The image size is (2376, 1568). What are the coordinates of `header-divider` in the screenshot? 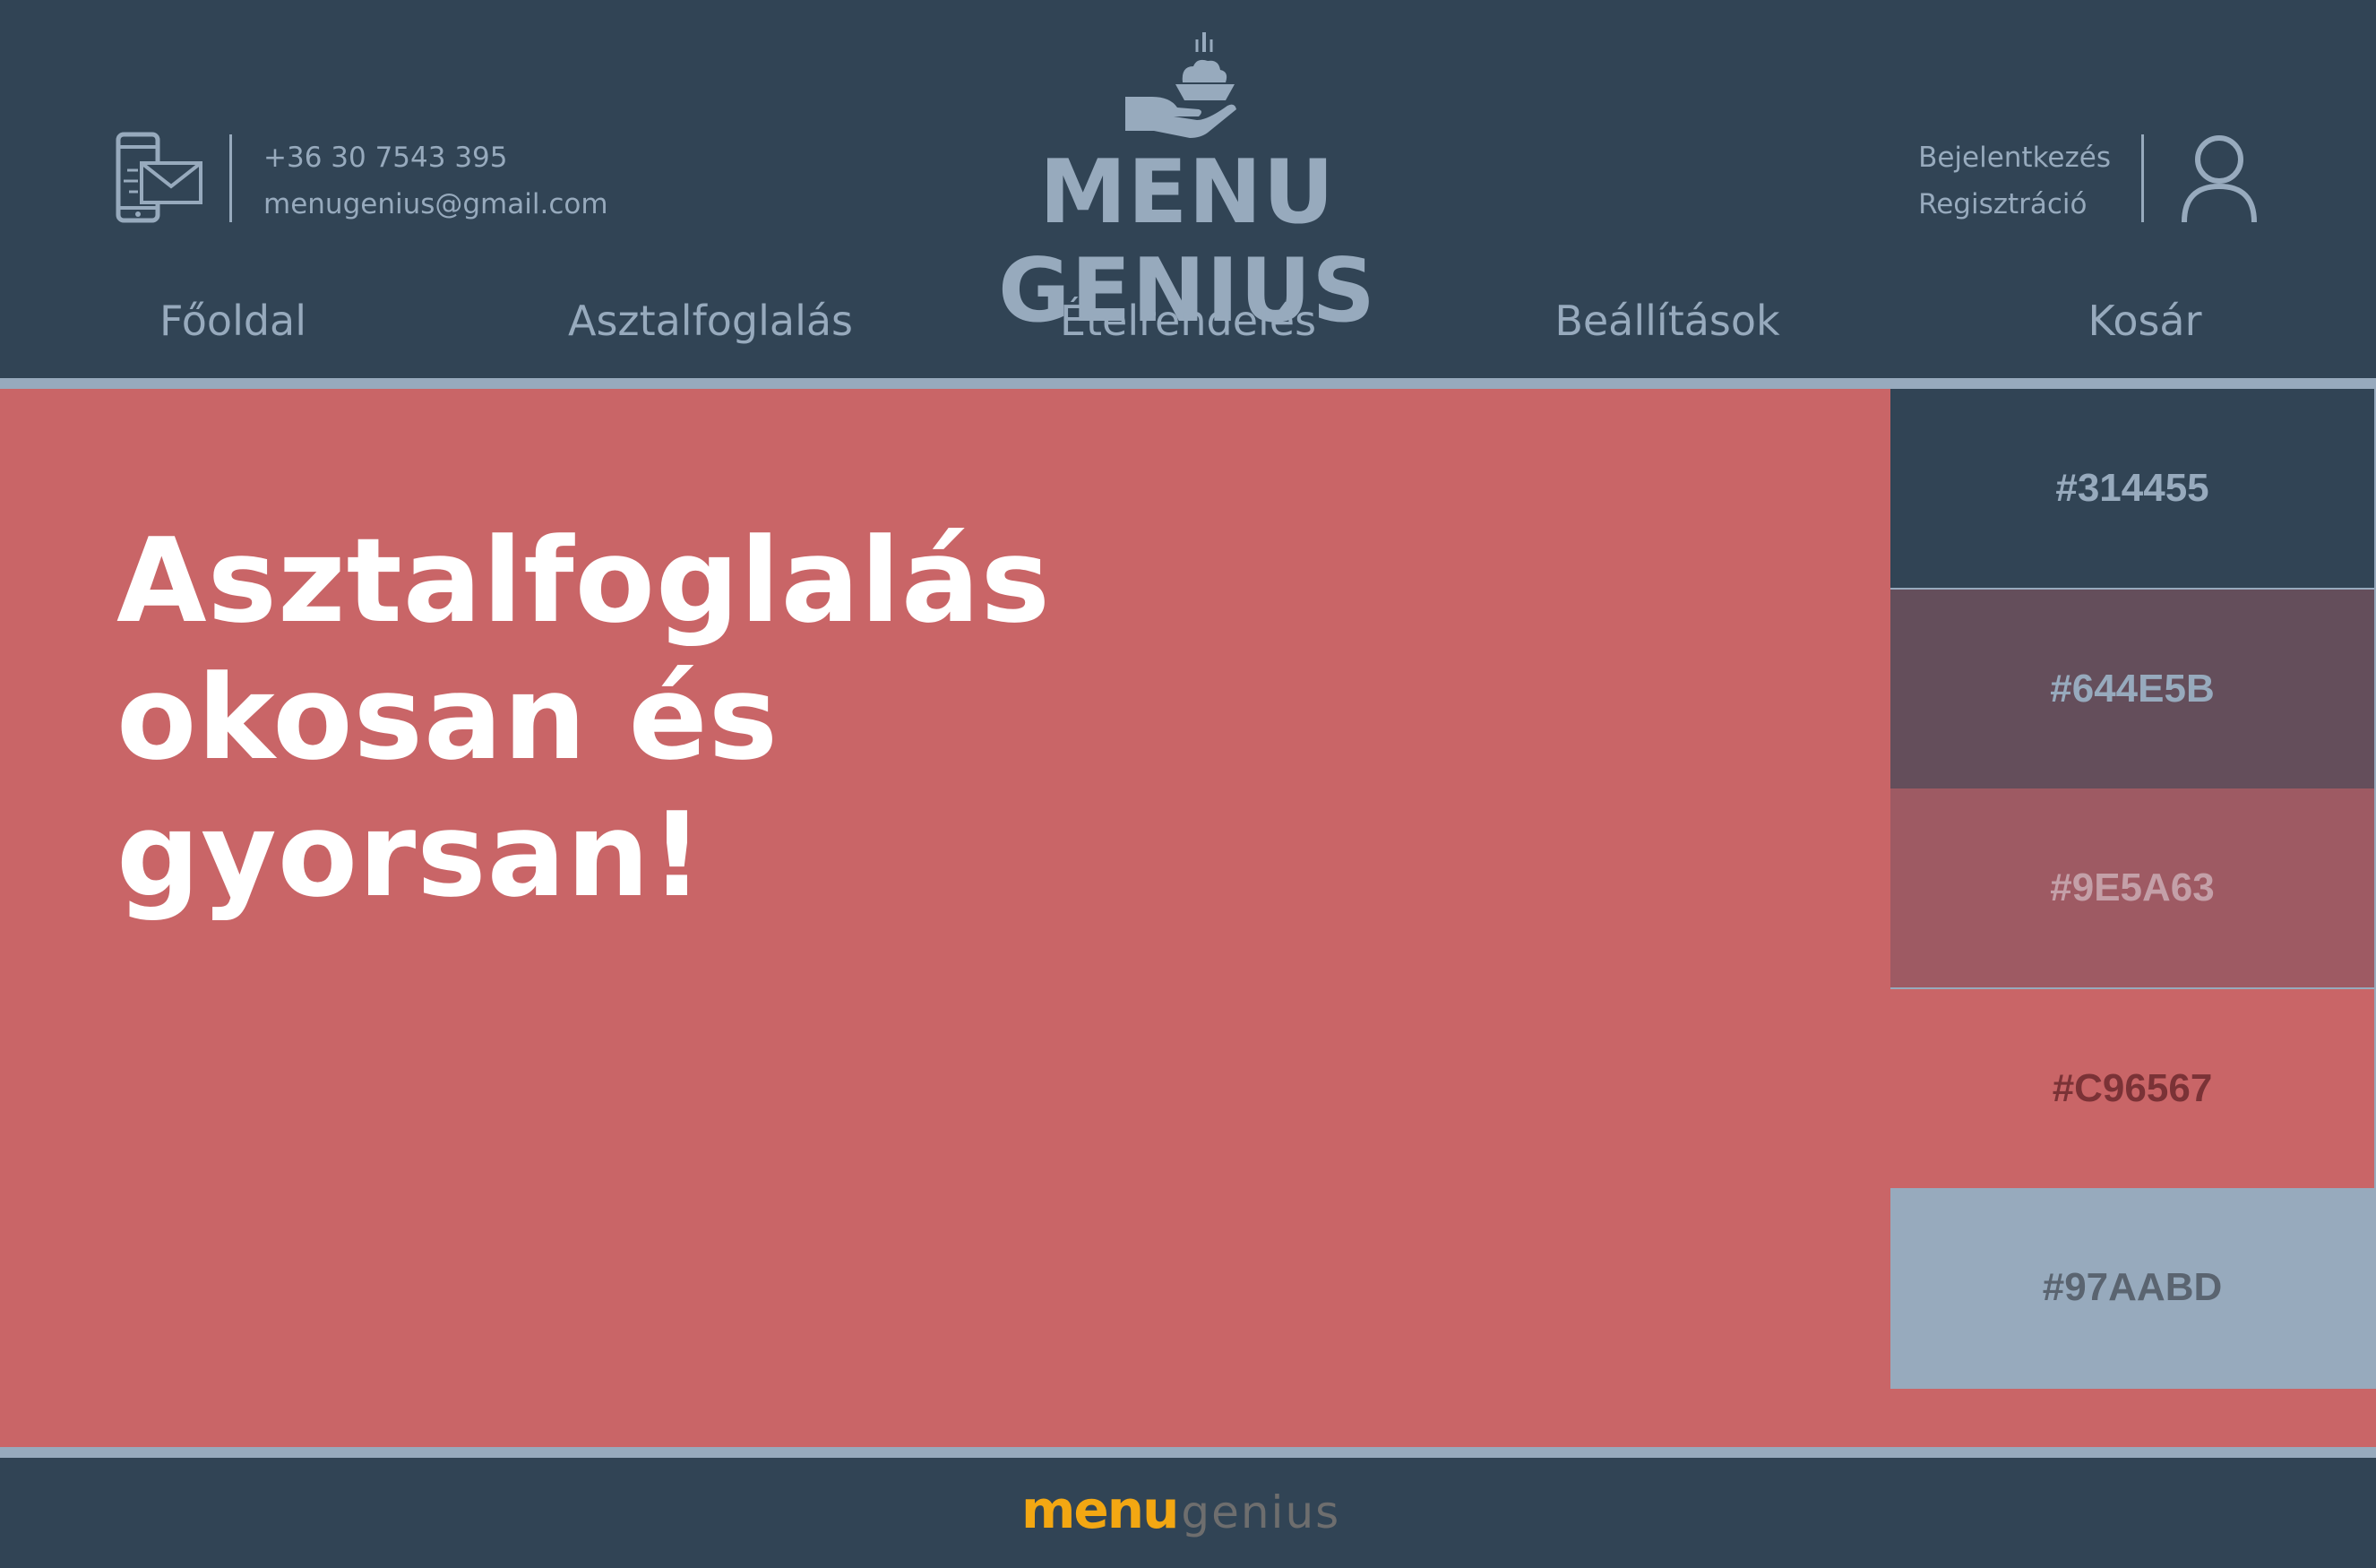 It's located at (1188, 384).